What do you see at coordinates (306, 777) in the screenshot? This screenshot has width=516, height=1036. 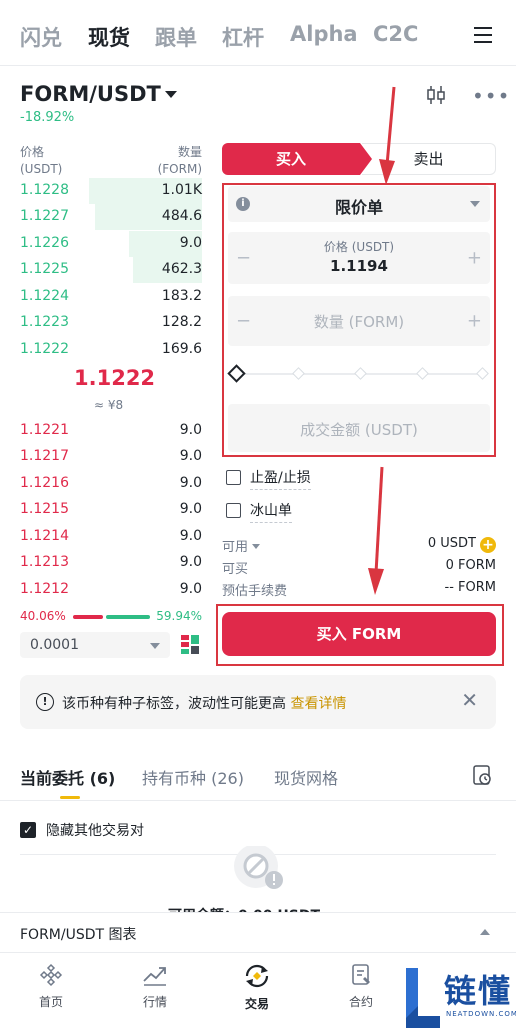 I see `tab-spot-grid: 现货网格` at bounding box center [306, 777].